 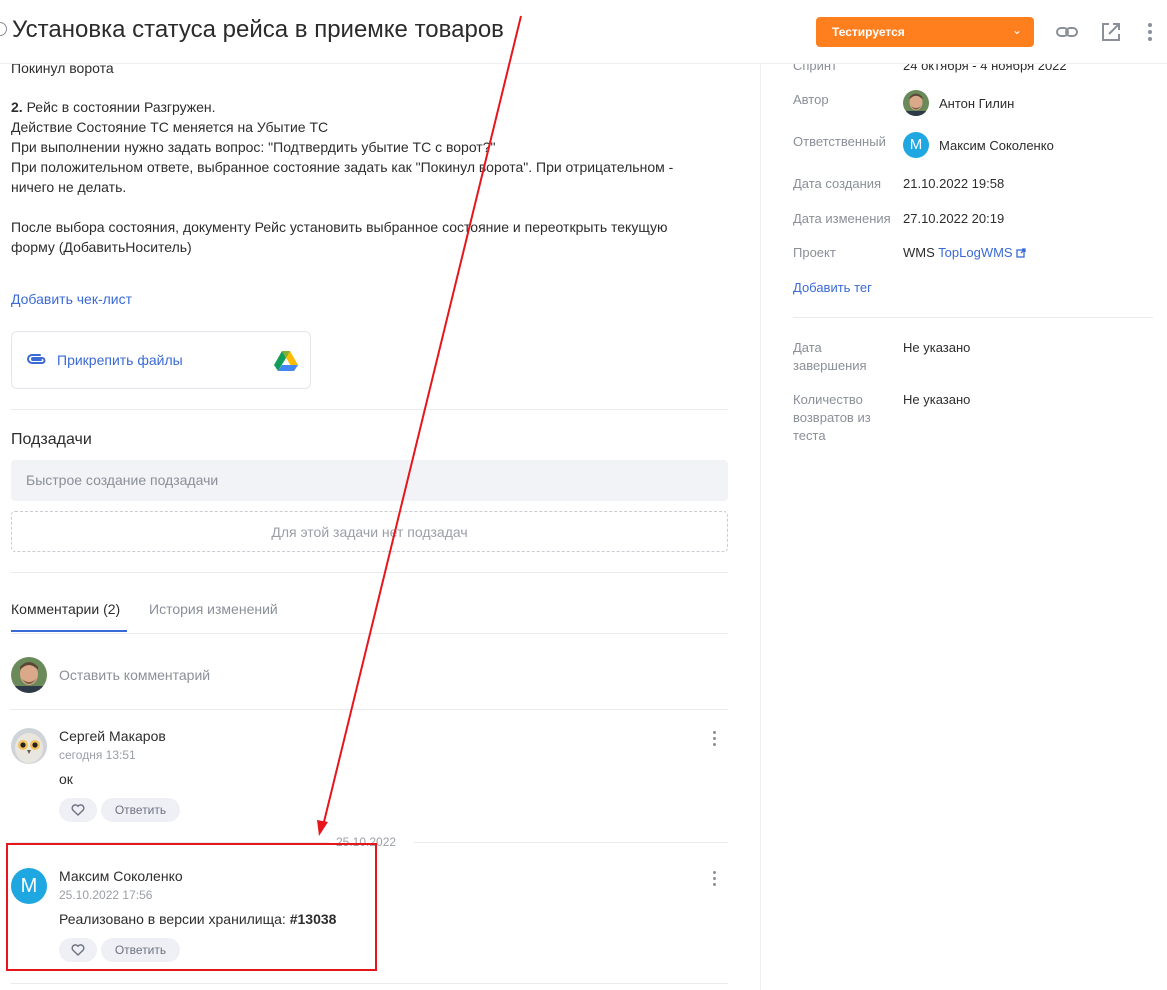 I want to click on description-step2: 2. Рейс в состоянии Разгружен., so click(x=371, y=107).